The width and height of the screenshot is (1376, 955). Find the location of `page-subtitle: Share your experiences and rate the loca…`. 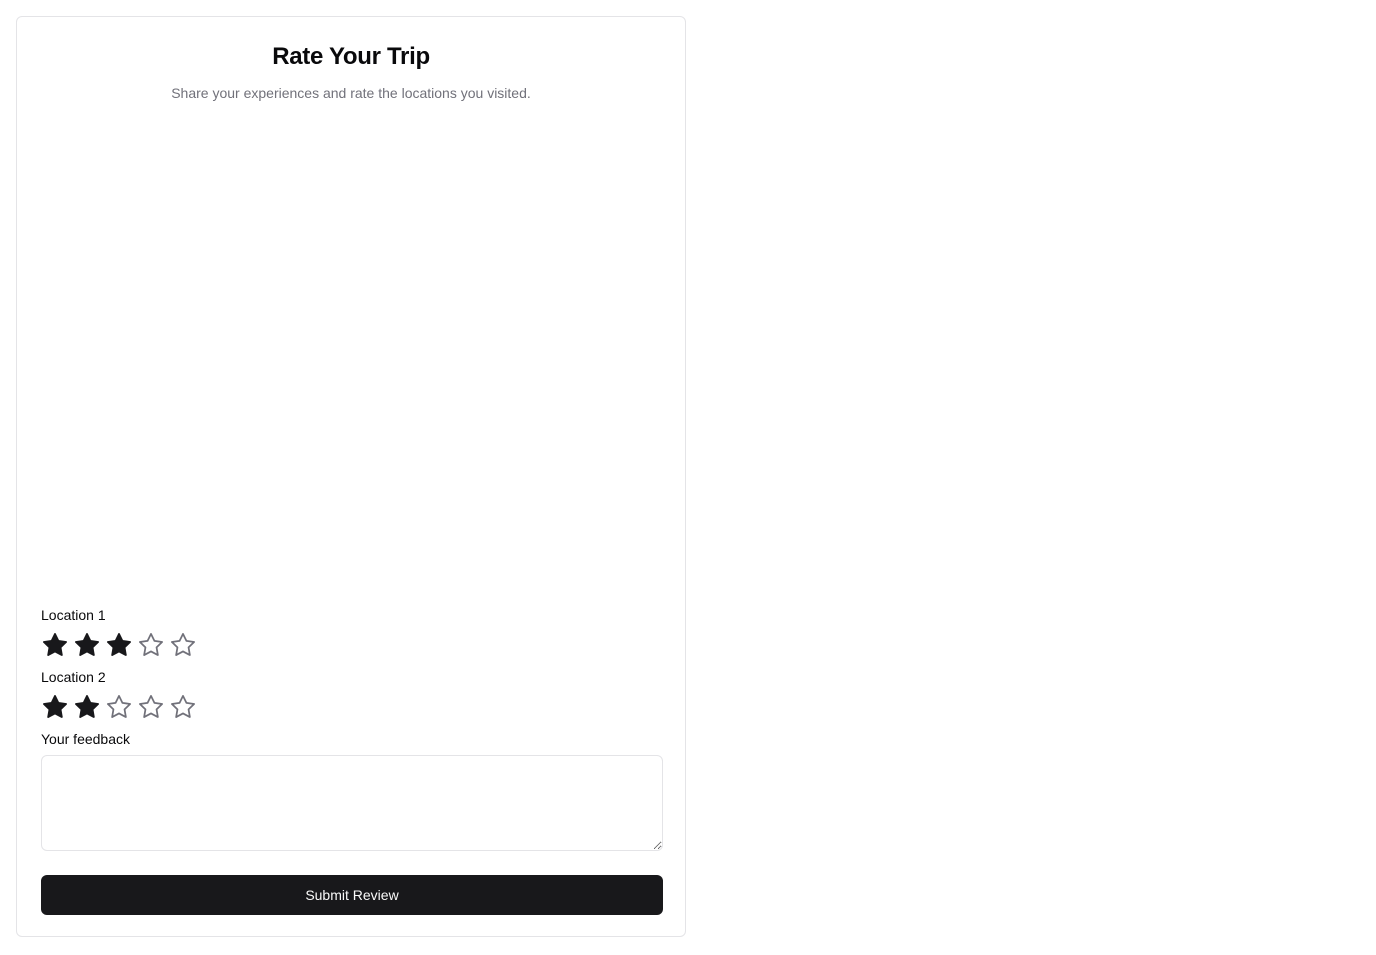

page-subtitle: Share your experiences and rate the loca… is located at coordinates (351, 93).